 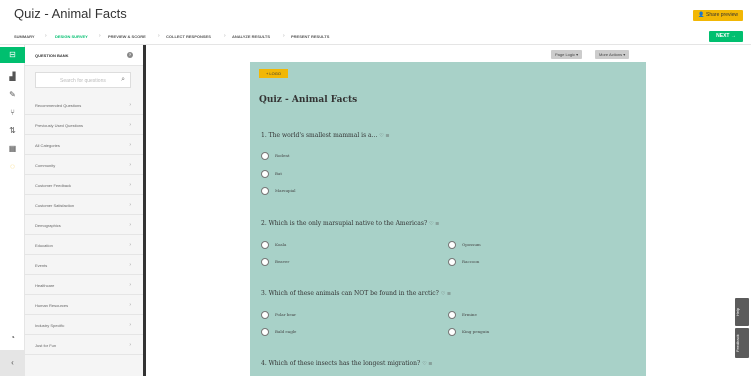 I want to click on answer-option: Raccoon, so click(x=463, y=262).